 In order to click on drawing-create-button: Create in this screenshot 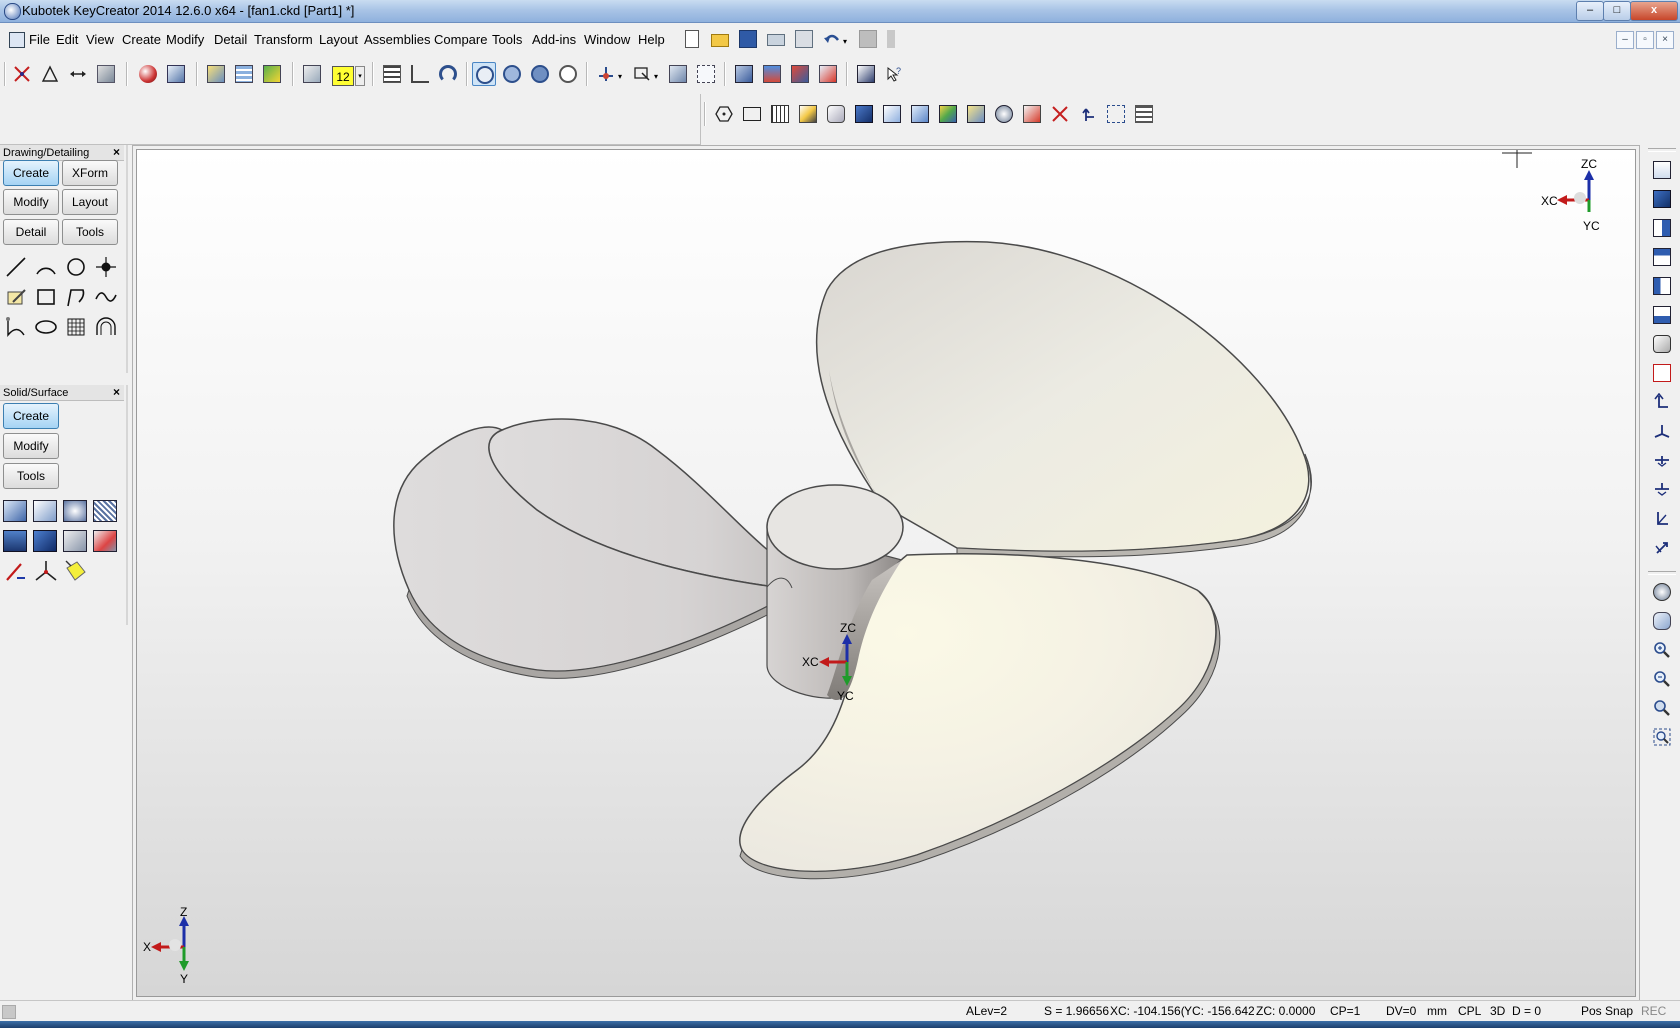, I will do `click(31, 173)`.